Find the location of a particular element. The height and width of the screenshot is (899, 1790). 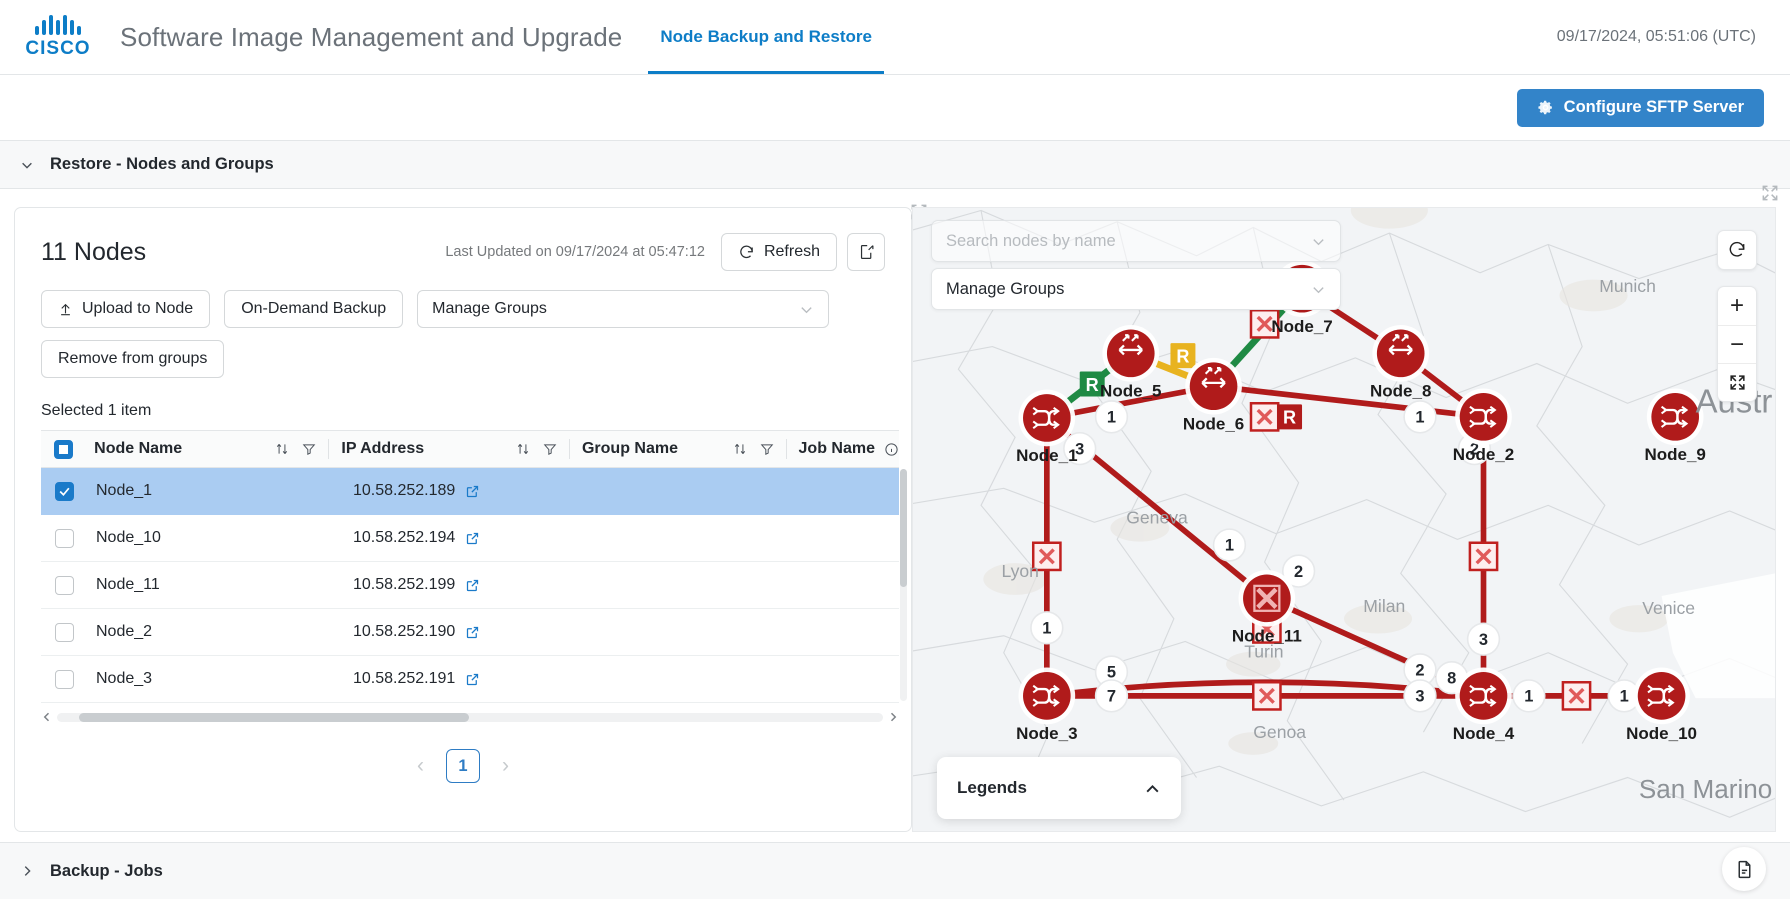

table-row: Node_11 10.58.252.199 is located at coordinates (470, 585).